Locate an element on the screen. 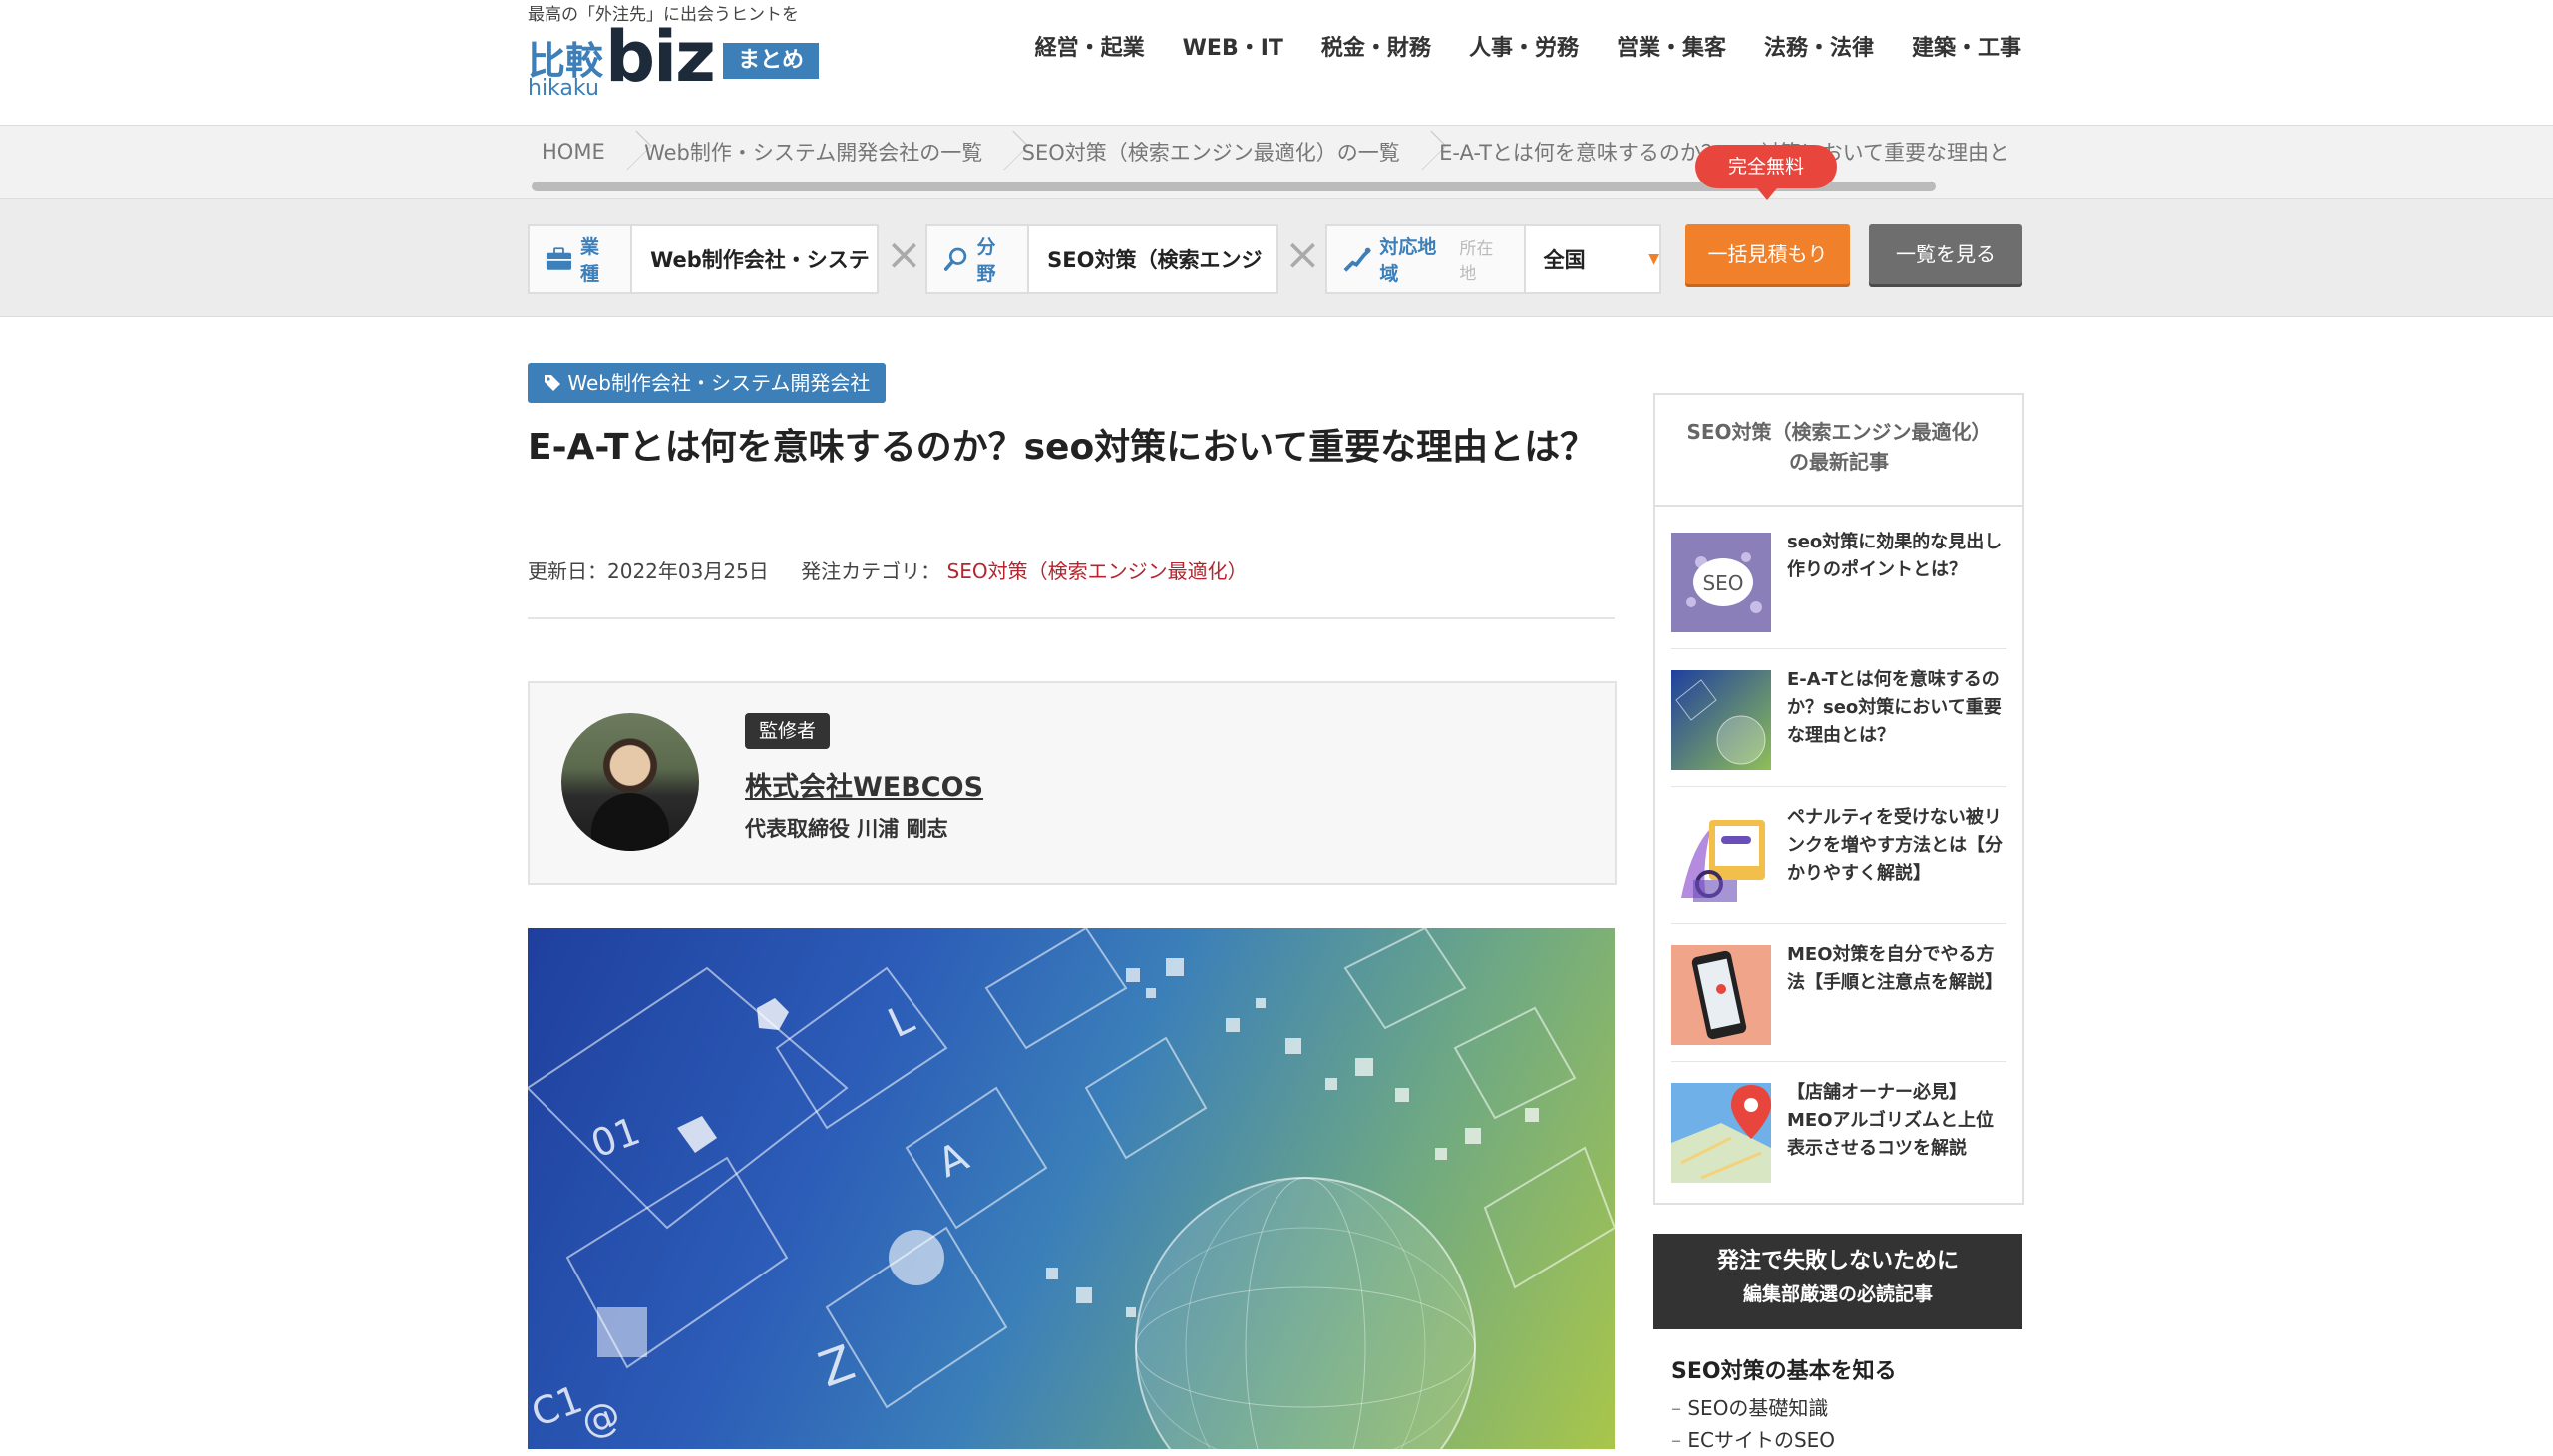 This screenshot has width=2553, height=1456. list-item: ペナルティを受けない被リンクを増やす方法とは【分かりやすく解説】 is located at coordinates (1839, 859).